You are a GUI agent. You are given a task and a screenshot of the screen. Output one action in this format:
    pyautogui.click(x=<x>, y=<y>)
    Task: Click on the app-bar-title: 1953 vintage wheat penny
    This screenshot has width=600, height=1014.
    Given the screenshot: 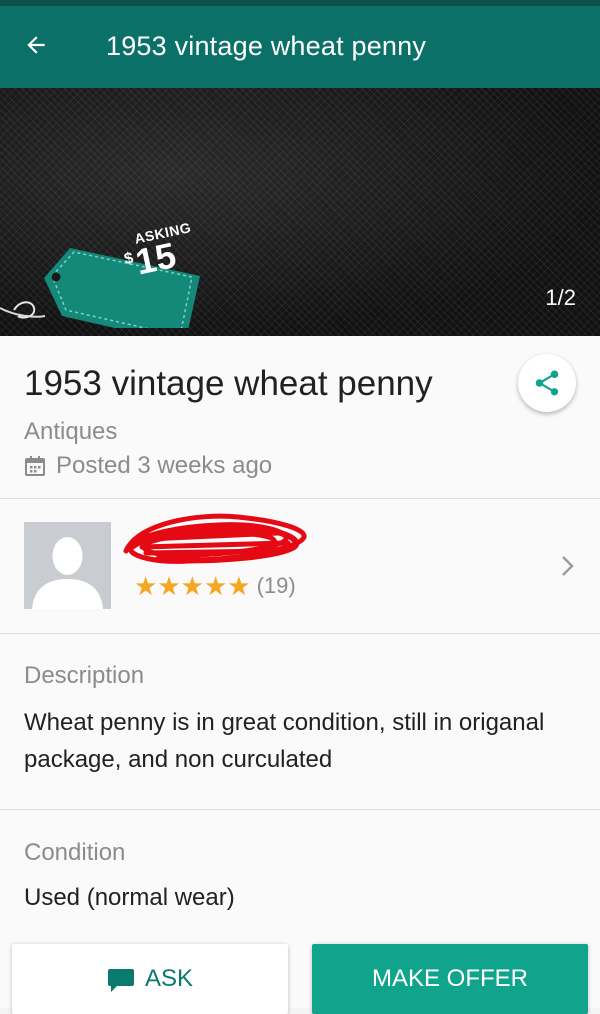 What is the action you would take?
    pyautogui.click(x=266, y=46)
    